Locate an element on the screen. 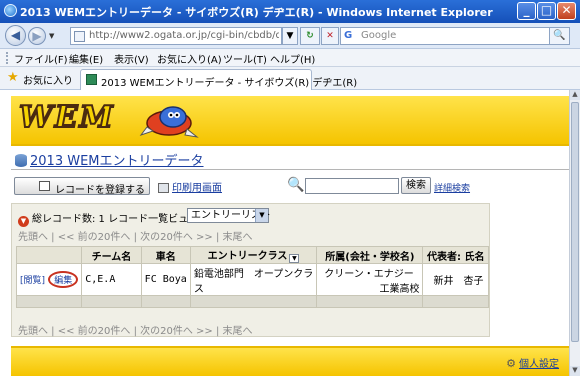 The width and height of the screenshot is (580, 376). close-button: ✕ is located at coordinates (566, 11).